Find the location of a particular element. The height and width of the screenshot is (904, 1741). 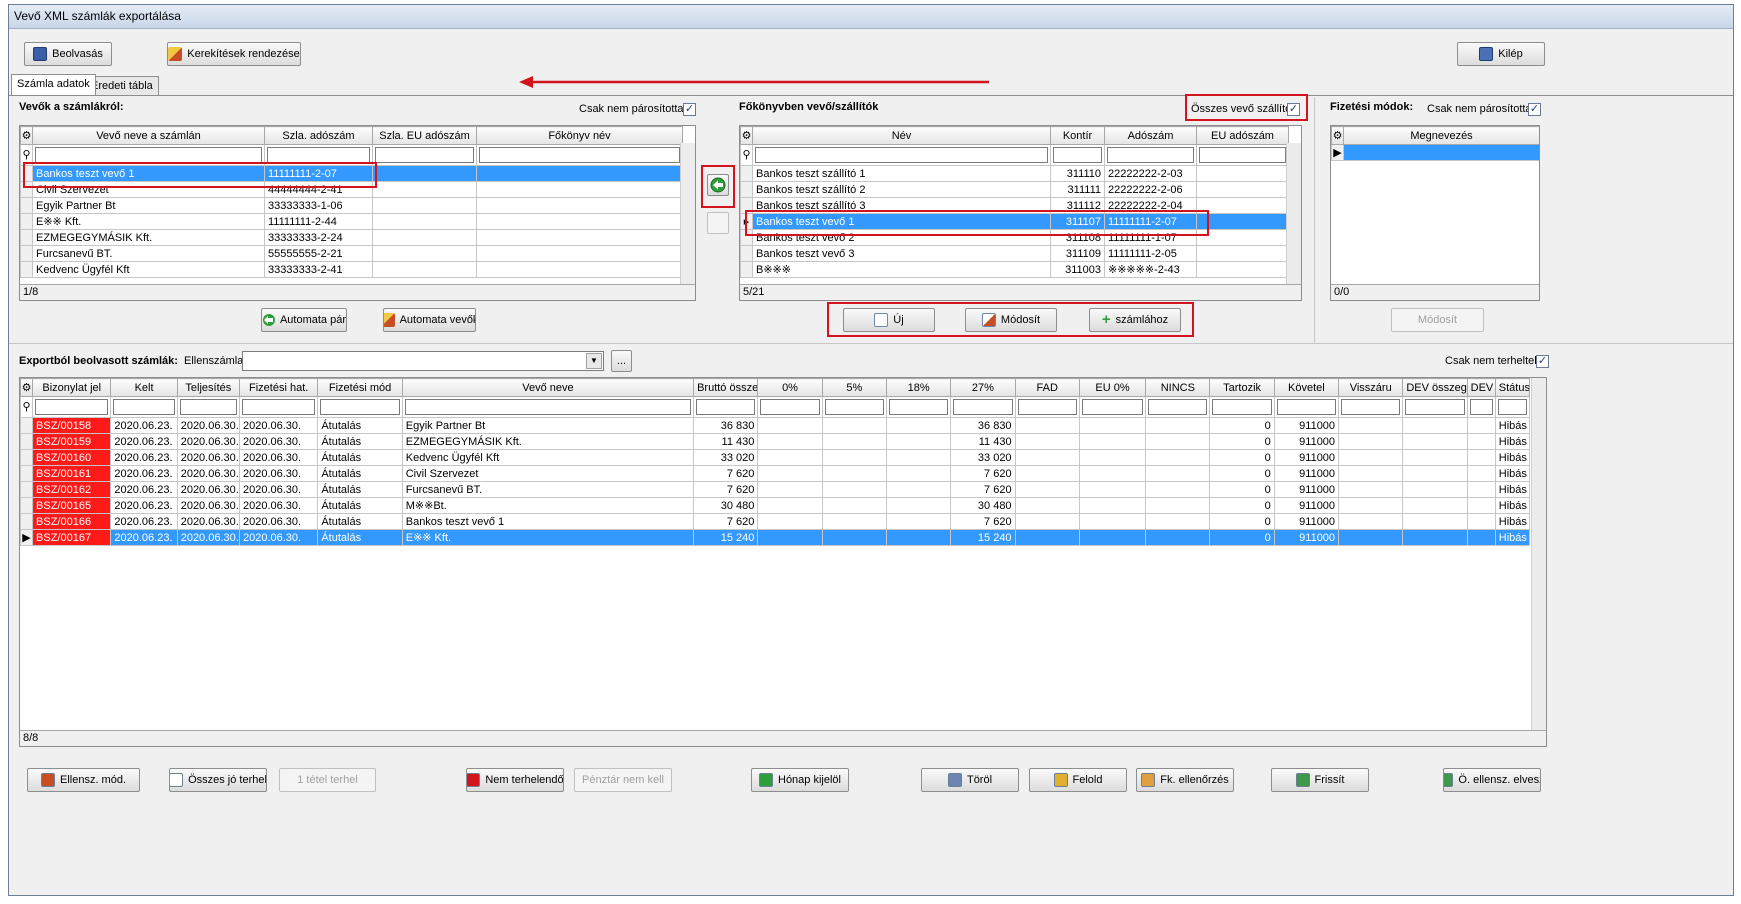

footer-button: Fk. ellenőrzés is located at coordinates (1185, 780).